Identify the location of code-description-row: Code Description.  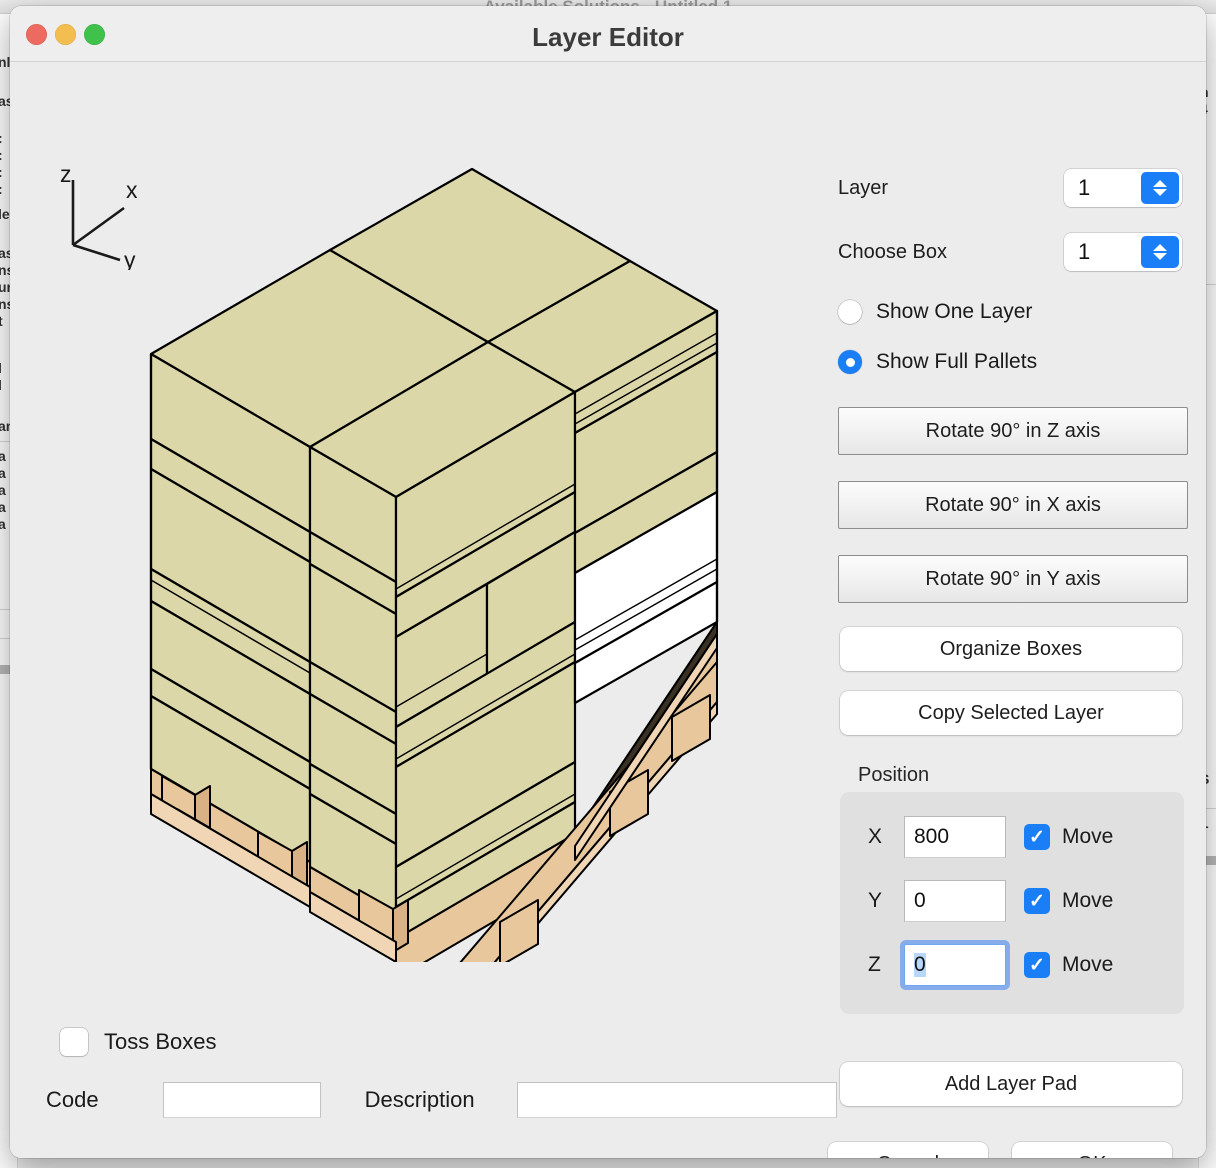
(441, 1100).